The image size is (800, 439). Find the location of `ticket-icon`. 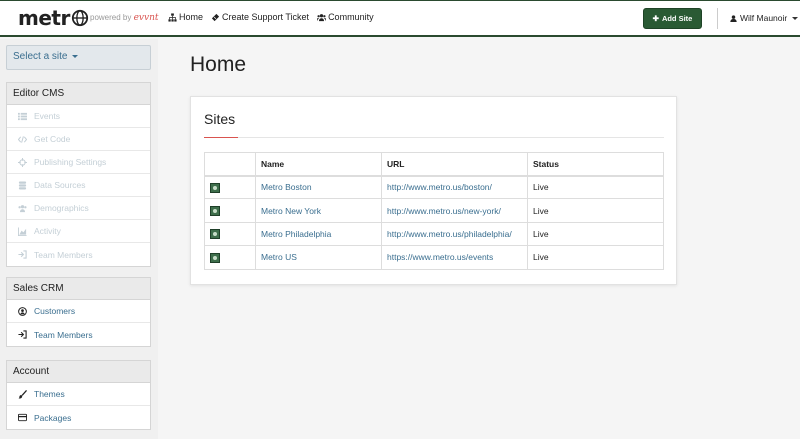

ticket-icon is located at coordinates (215, 17).